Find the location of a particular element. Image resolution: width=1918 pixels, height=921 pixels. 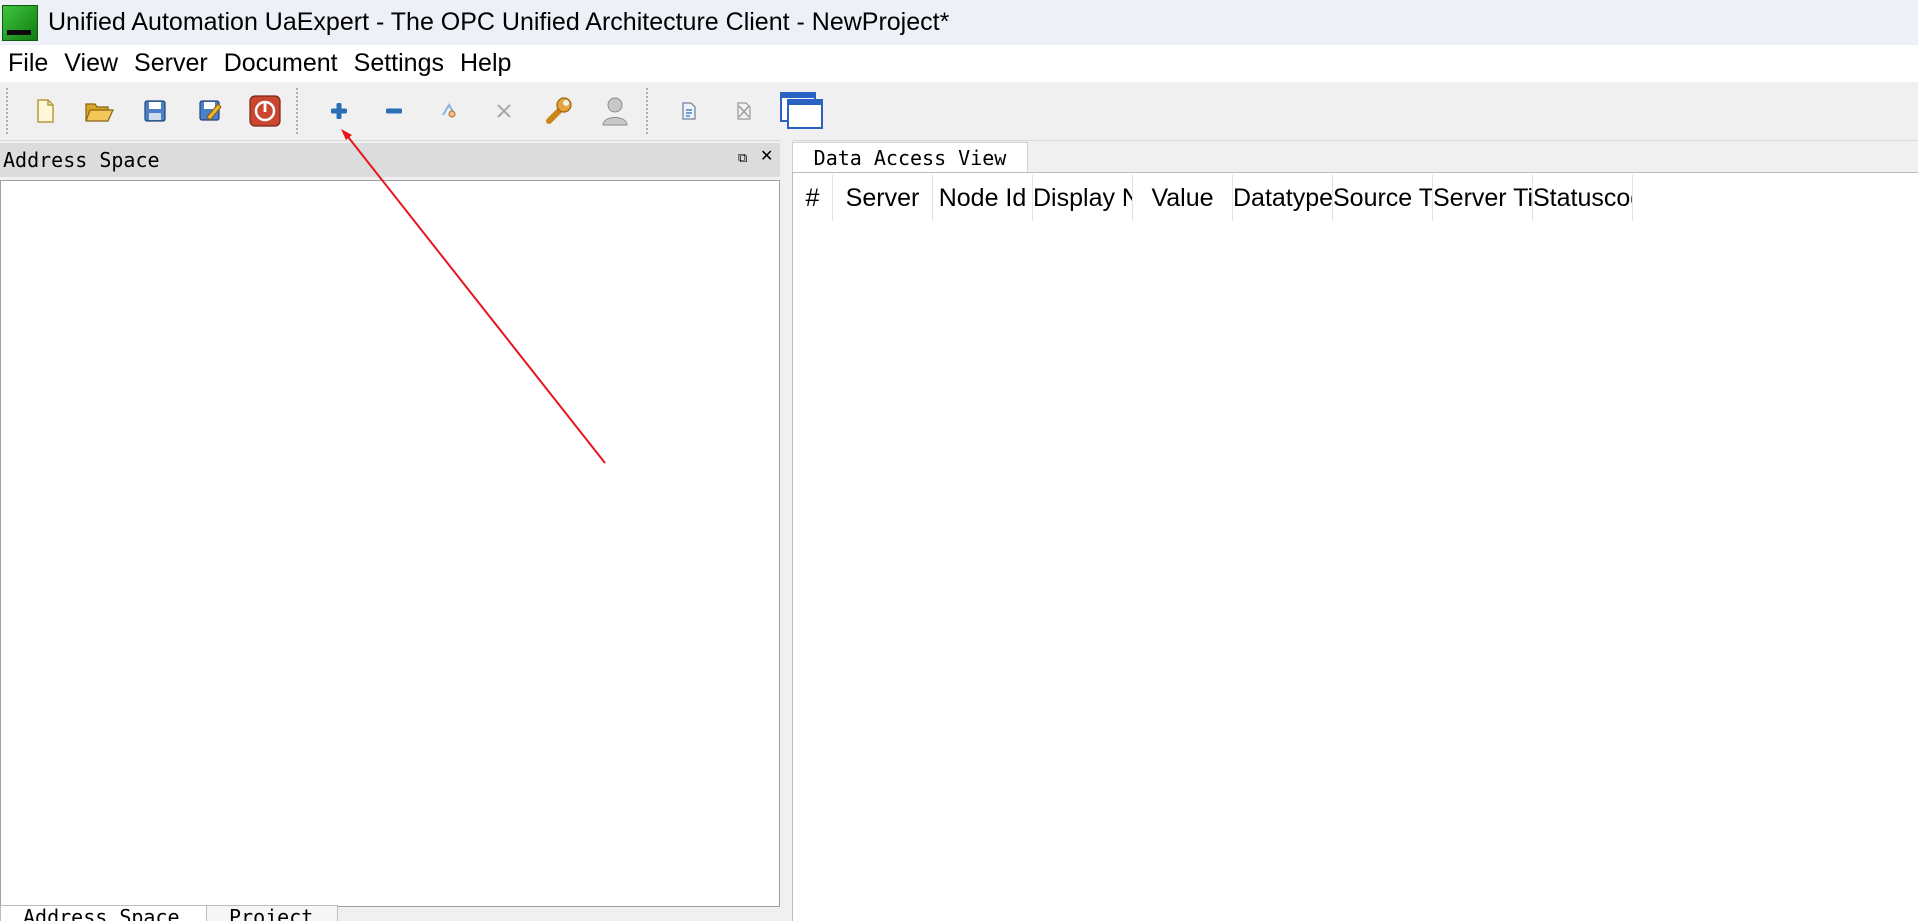

dock-float-icon: ⧉ is located at coordinates (745, 158).